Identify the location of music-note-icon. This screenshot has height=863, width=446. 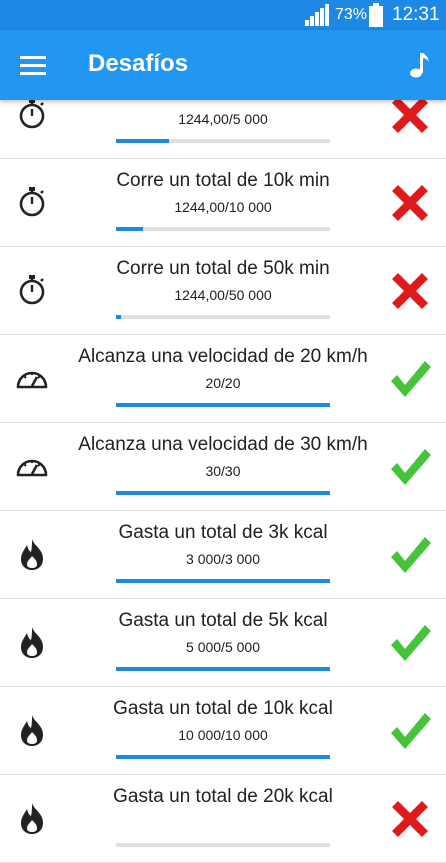
(419, 65).